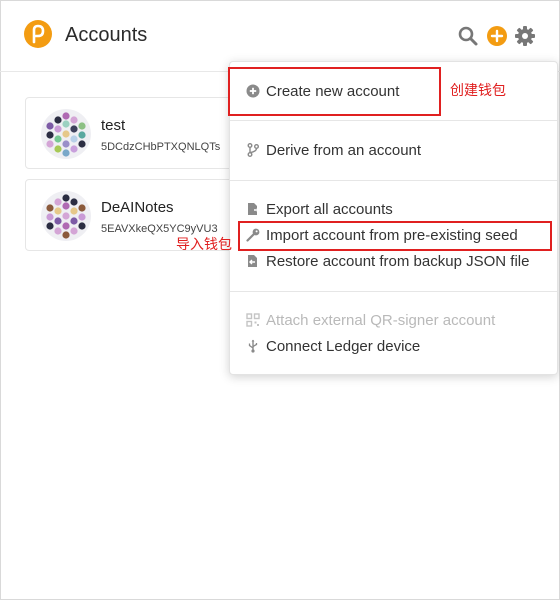 This screenshot has height=600, width=560. What do you see at coordinates (253, 209) in the screenshot?
I see `export-file-icon` at bounding box center [253, 209].